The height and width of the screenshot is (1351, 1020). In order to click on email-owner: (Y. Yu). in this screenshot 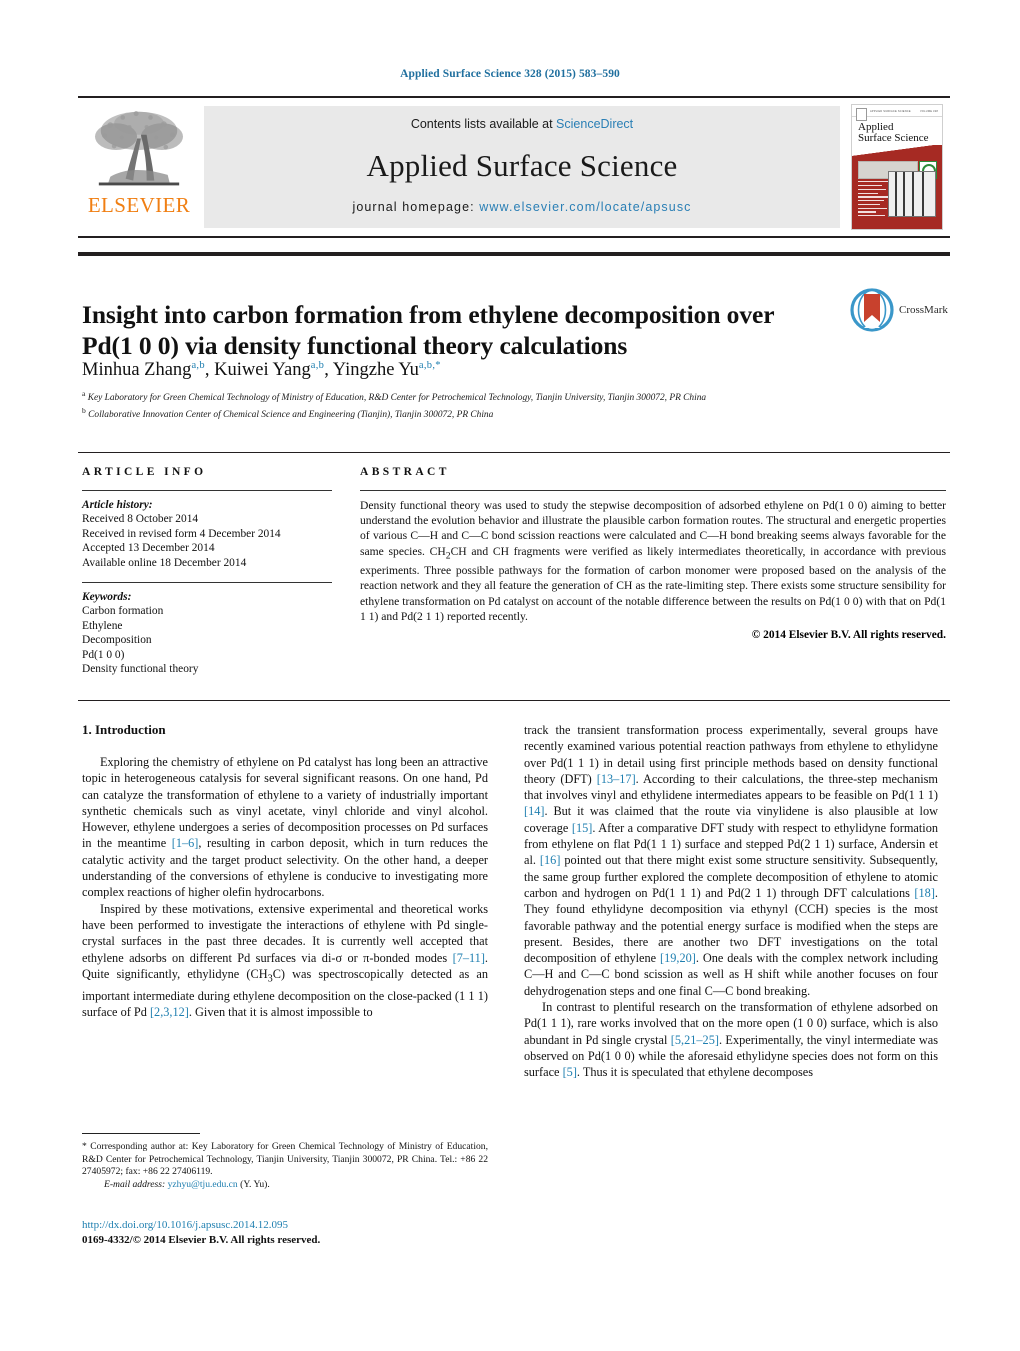, I will do `click(255, 1184)`.